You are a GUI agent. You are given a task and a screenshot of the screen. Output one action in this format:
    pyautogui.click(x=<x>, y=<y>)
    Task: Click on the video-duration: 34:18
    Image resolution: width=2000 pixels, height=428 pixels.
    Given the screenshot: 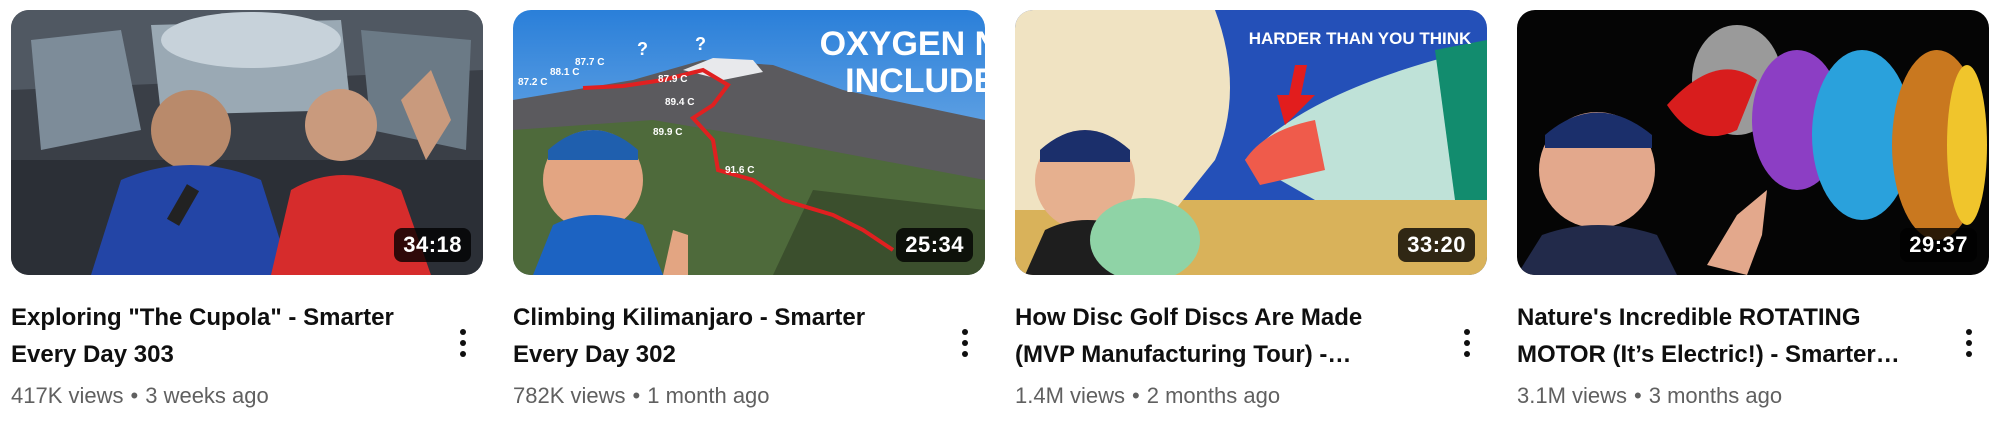 What is the action you would take?
    pyautogui.click(x=432, y=245)
    